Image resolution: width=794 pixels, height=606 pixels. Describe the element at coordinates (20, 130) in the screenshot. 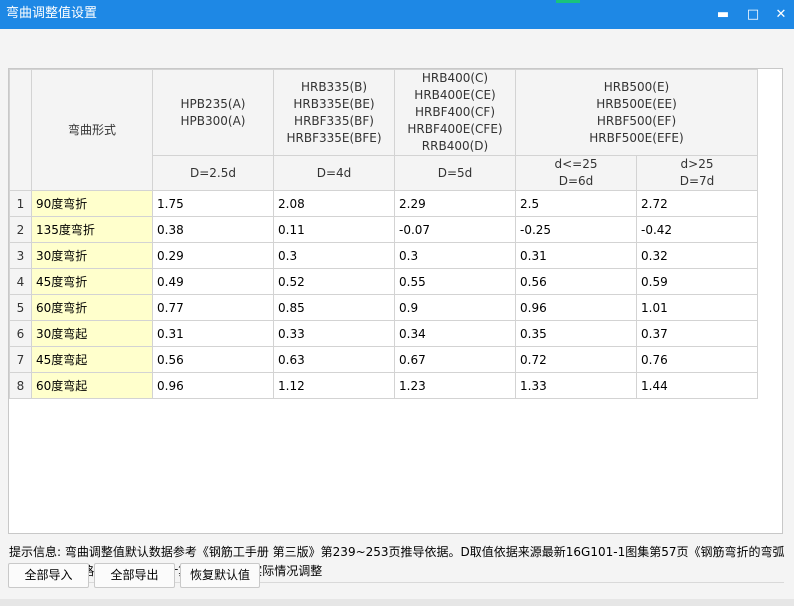

I see `corner-header` at that location.